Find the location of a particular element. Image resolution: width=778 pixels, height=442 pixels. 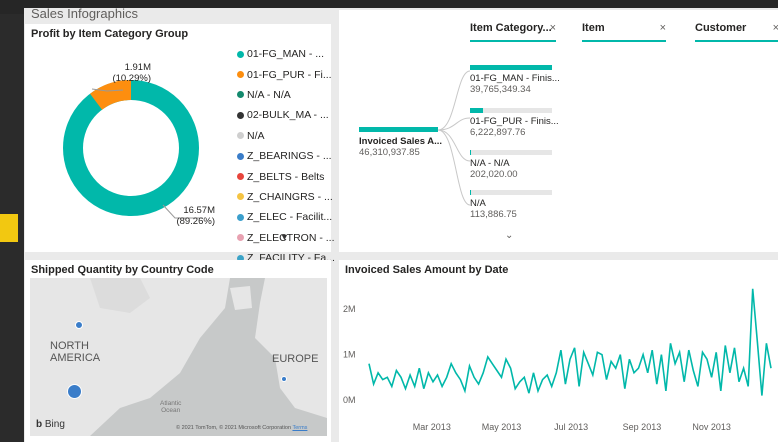

legend-label: N/A is located at coordinates (256, 135).